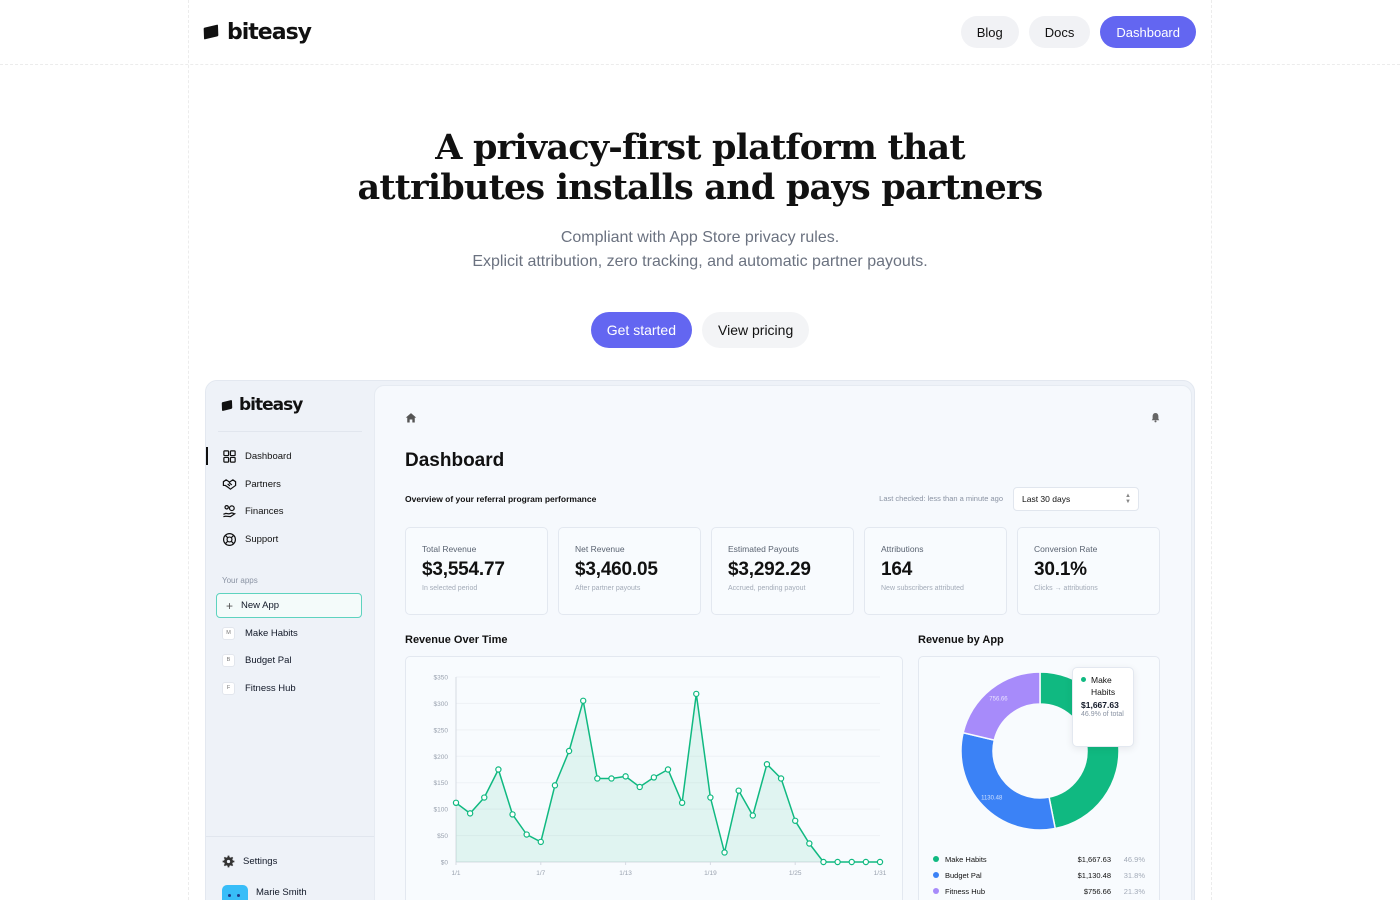 This screenshot has width=1400, height=900. I want to click on sidebar-item-label: Finances, so click(264, 511).